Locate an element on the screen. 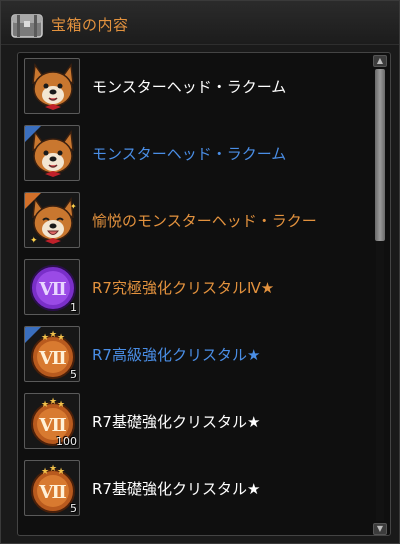  item-name: R7究極強化クリスタルⅣ★ is located at coordinates (183, 288).